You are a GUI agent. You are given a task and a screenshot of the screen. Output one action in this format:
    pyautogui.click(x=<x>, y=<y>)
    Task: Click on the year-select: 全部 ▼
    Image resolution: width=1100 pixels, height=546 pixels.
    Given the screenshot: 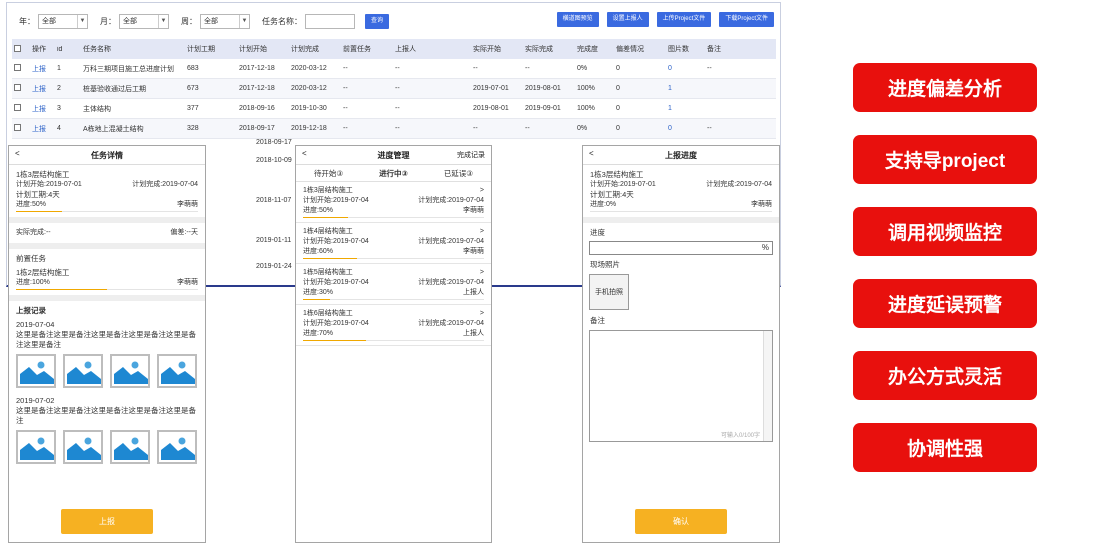 What is the action you would take?
    pyautogui.click(x=63, y=21)
    